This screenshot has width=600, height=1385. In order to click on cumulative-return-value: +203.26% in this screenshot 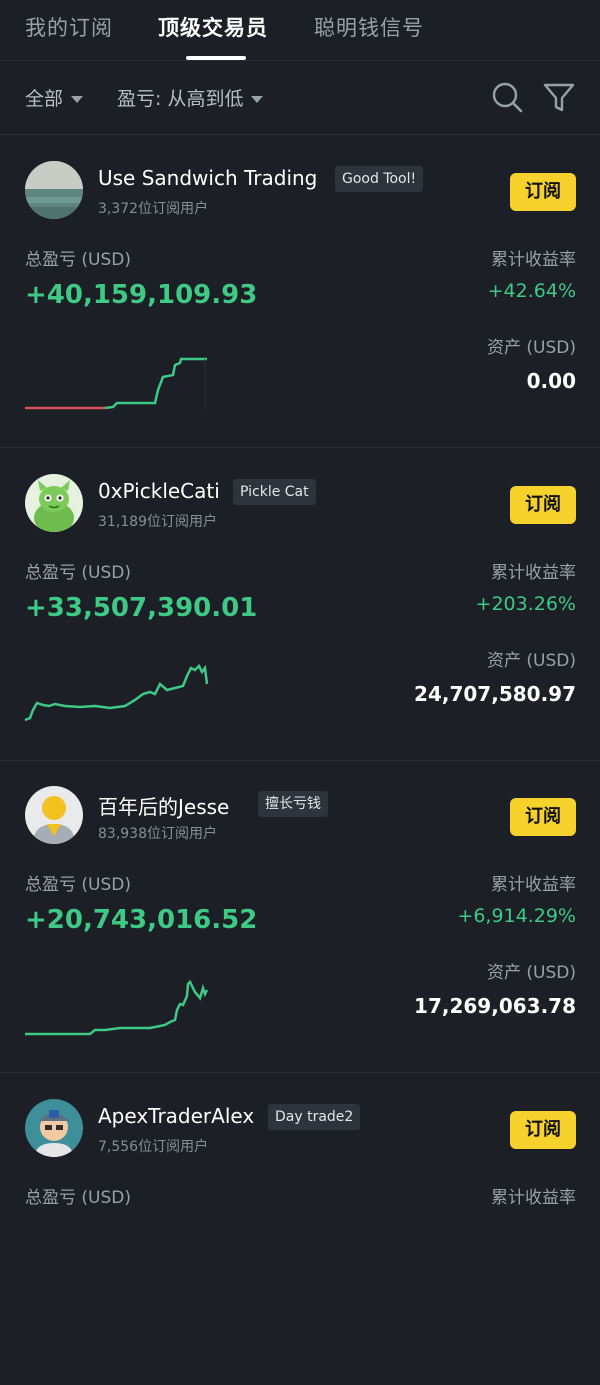, I will do `click(525, 604)`.